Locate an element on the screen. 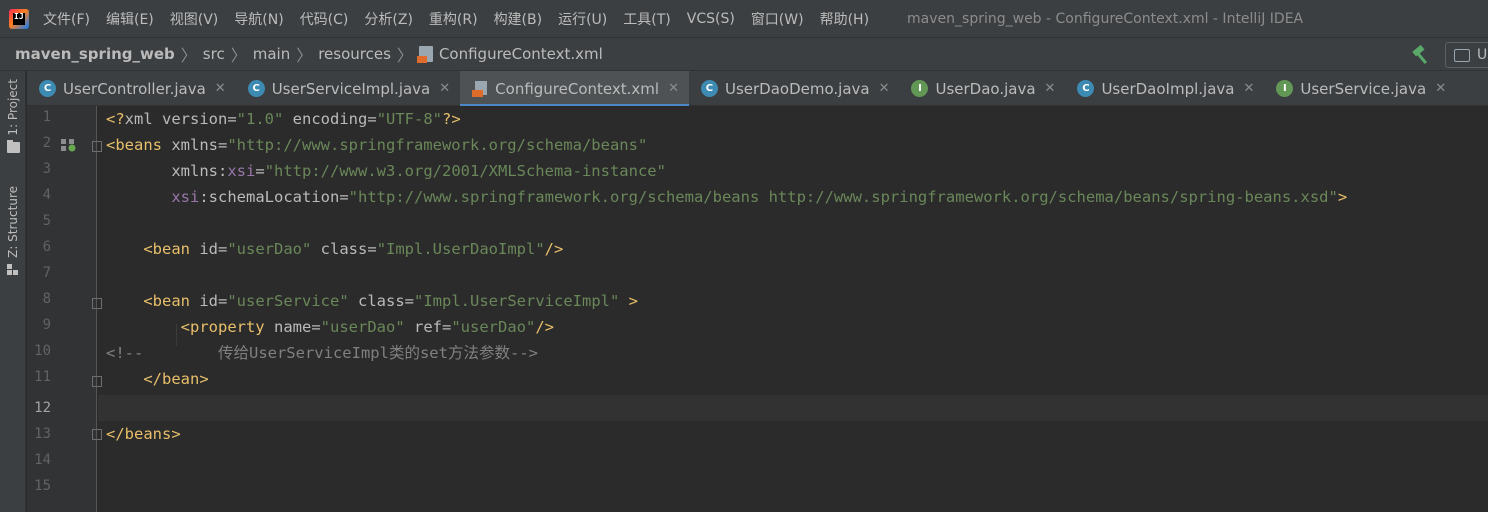  tab-userdaodemo: C UserDaoDemo.java ✕ is located at coordinates (794, 88).